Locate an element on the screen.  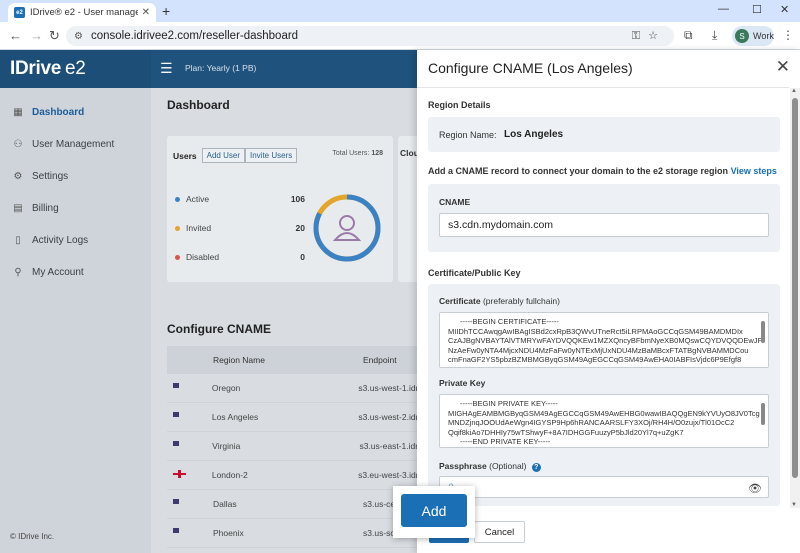
table-row: Dallas s3.us-ce is located at coordinates (292, 504).